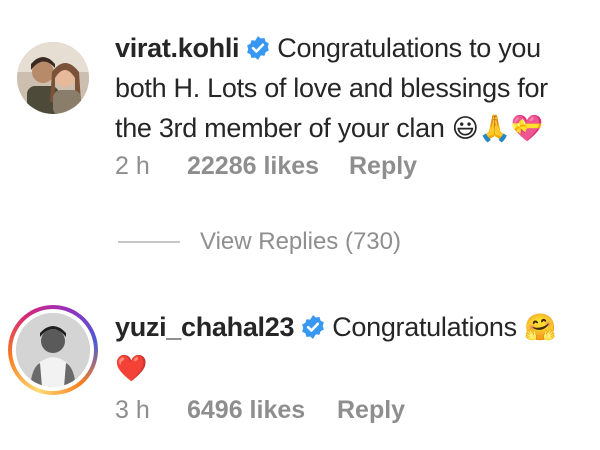 Image resolution: width=600 pixels, height=450 pixels. I want to click on comment-likes: 6496 likes, so click(262, 410).